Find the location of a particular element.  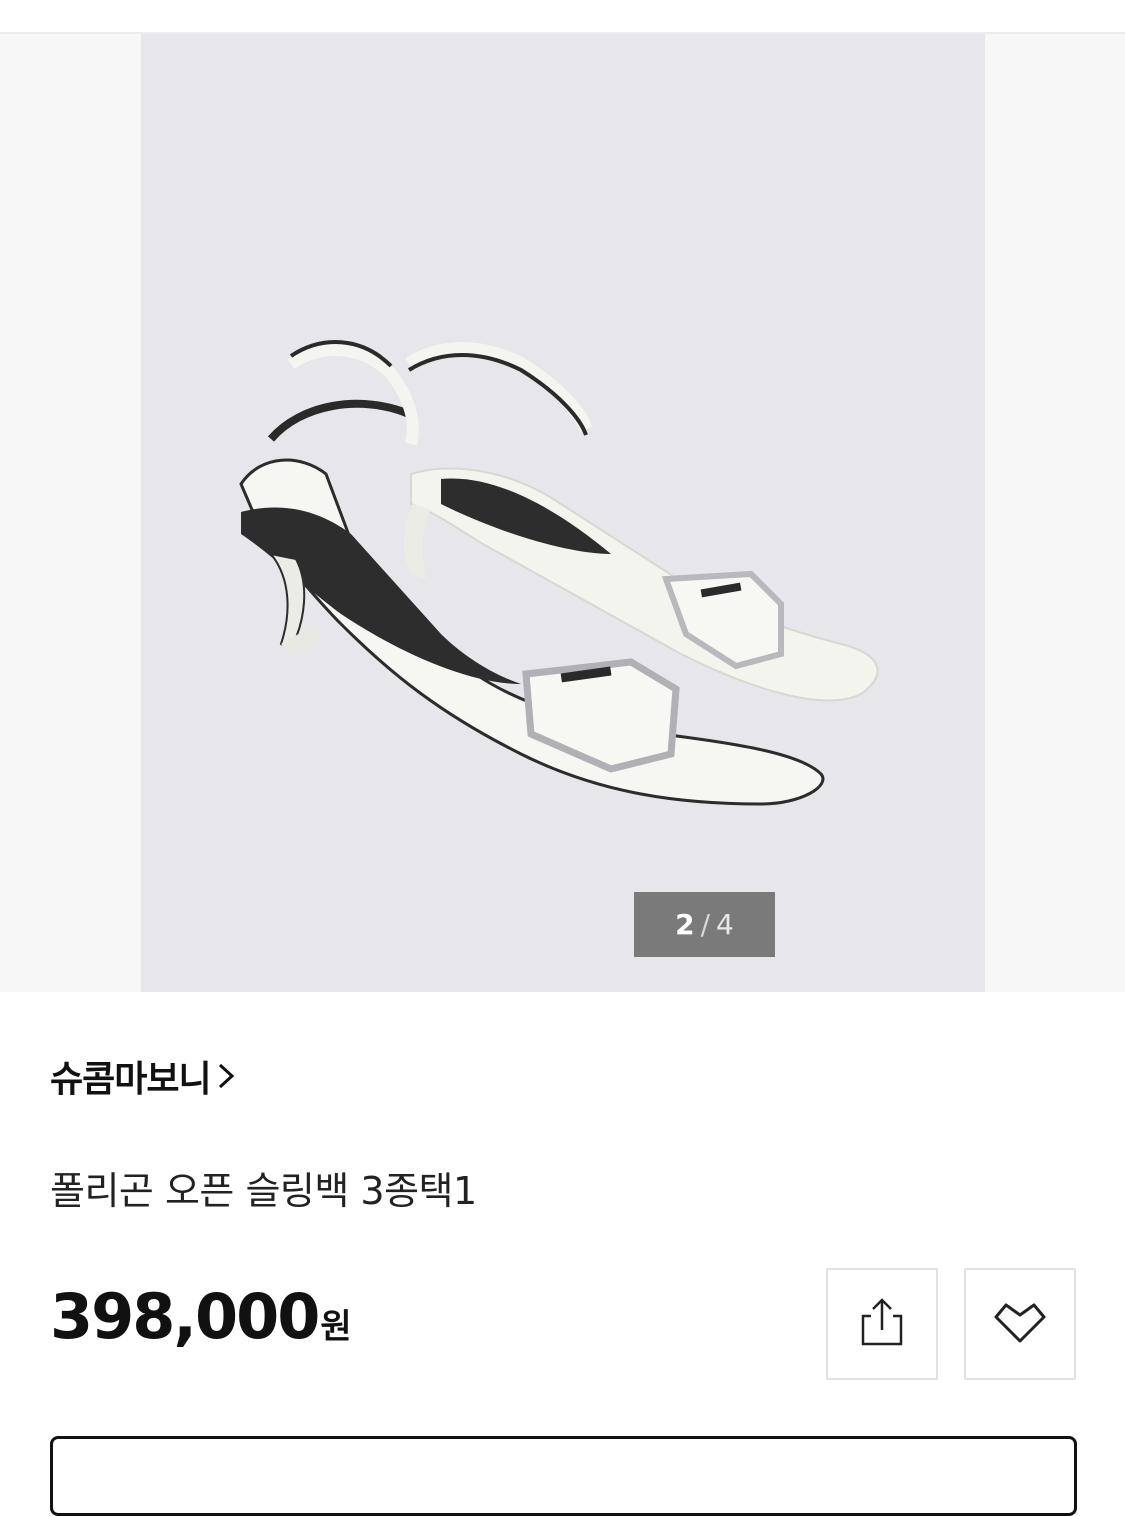

price-value: 398,000 is located at coordinates (185, 1316).